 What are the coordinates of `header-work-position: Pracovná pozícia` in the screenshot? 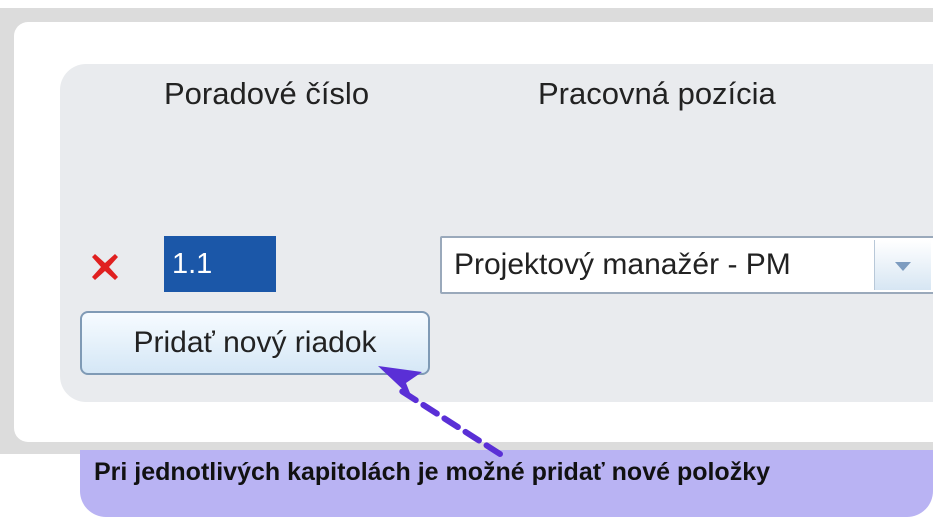 It's located at (657, 93).